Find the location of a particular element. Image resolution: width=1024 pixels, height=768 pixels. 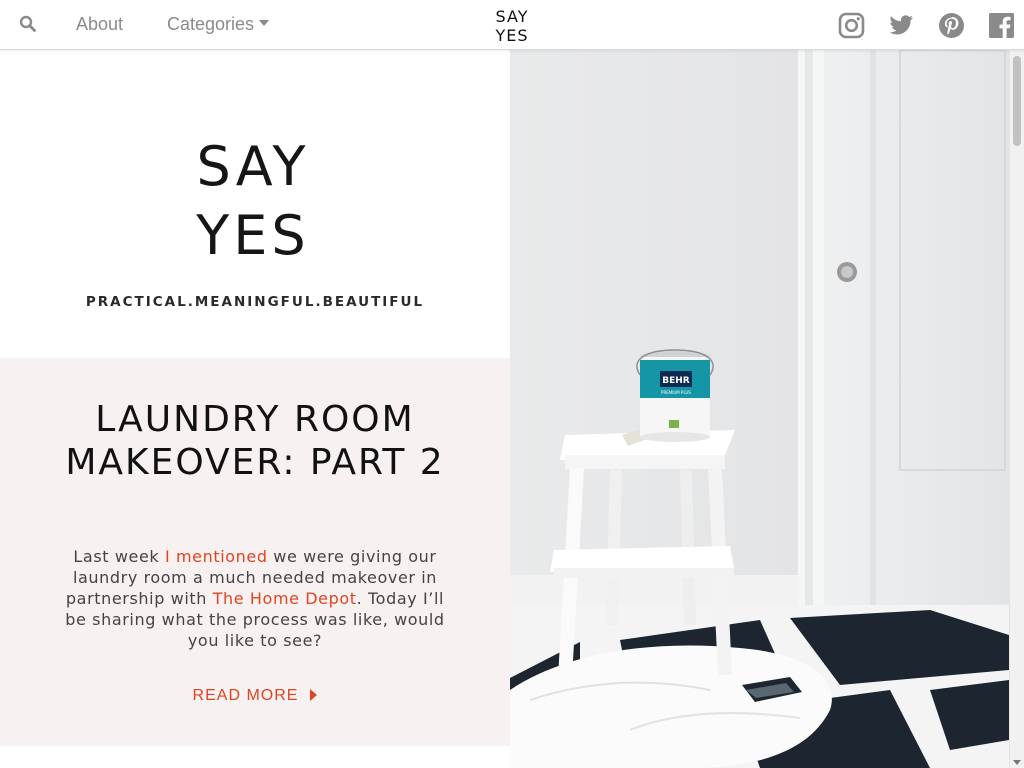

nav-logo-line2: YES is located at coordinates (511, 35).